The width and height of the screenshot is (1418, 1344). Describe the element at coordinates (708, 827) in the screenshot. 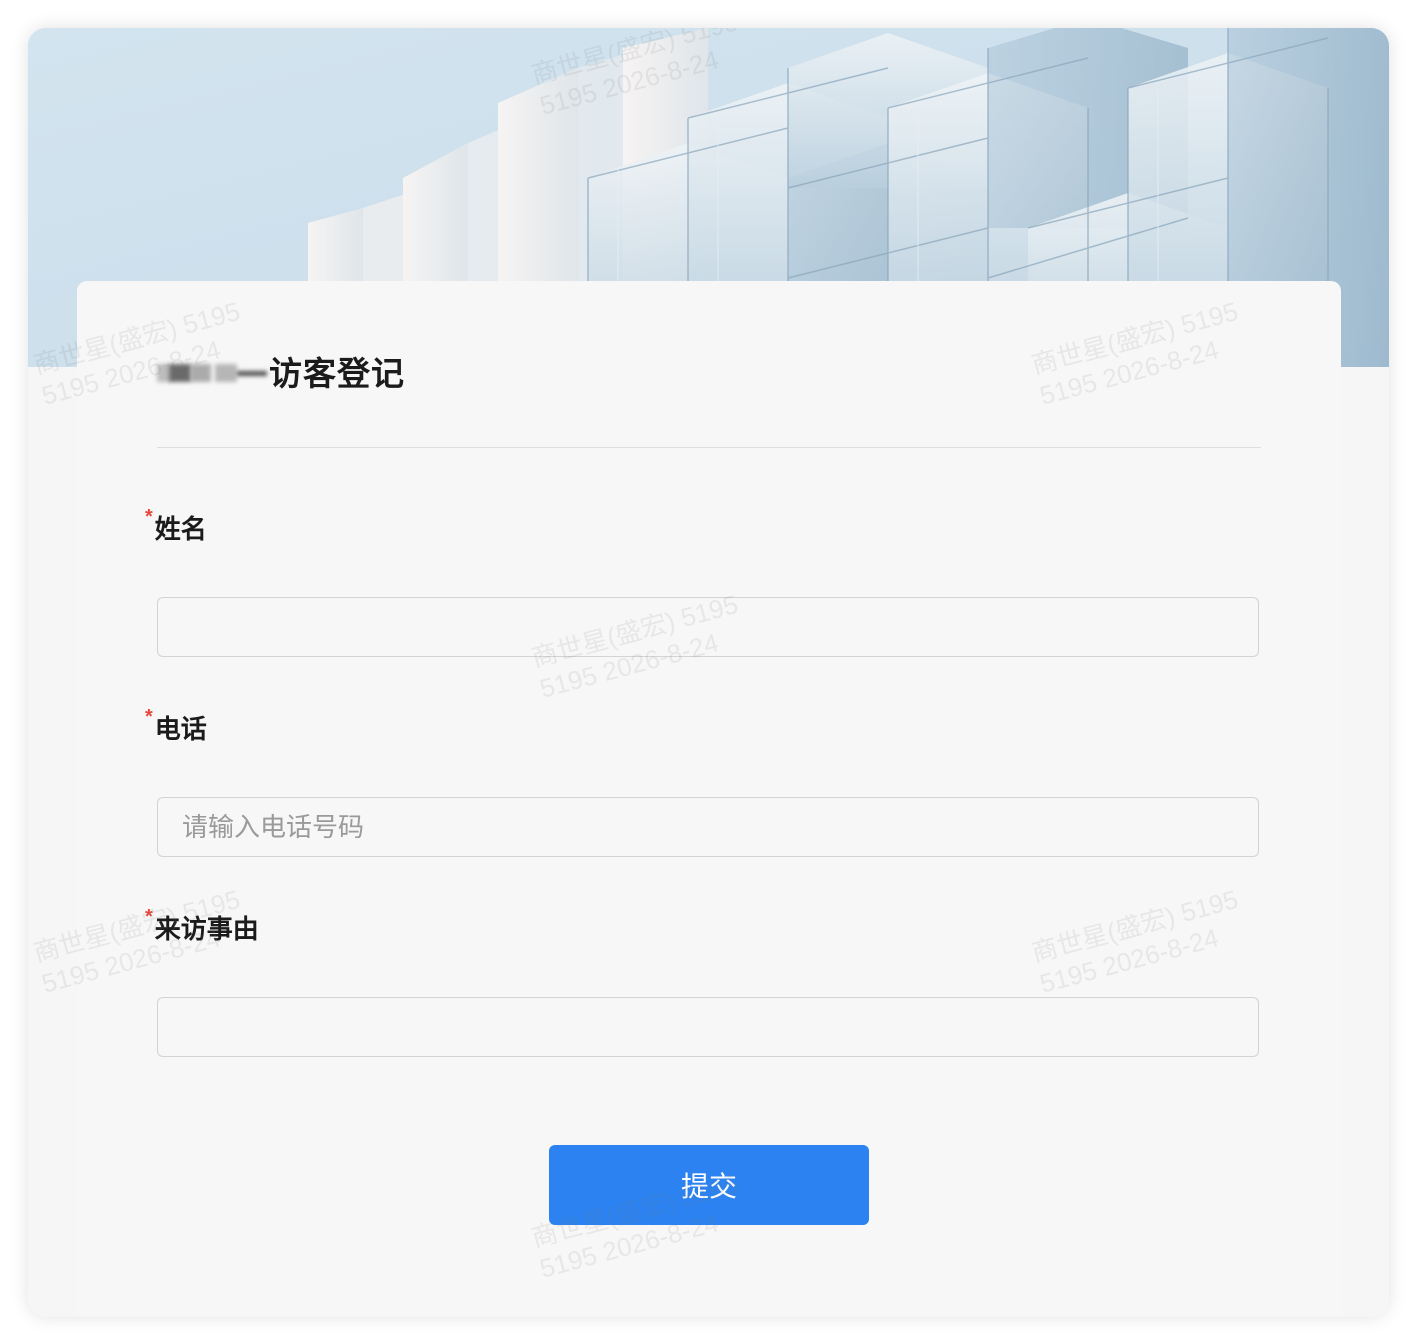

I see `phone-input` at that location.